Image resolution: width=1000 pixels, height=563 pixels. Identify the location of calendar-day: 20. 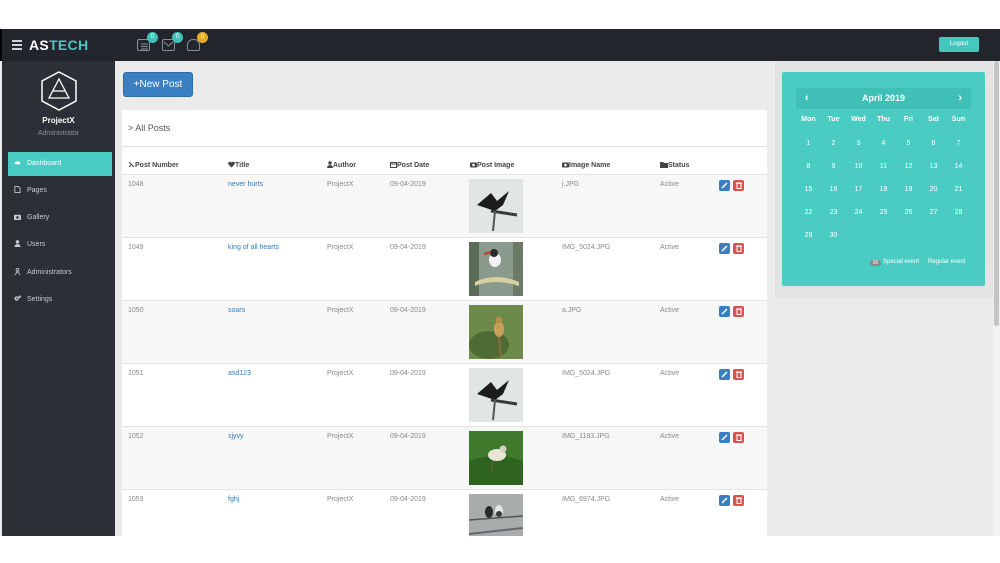
(933, 189).